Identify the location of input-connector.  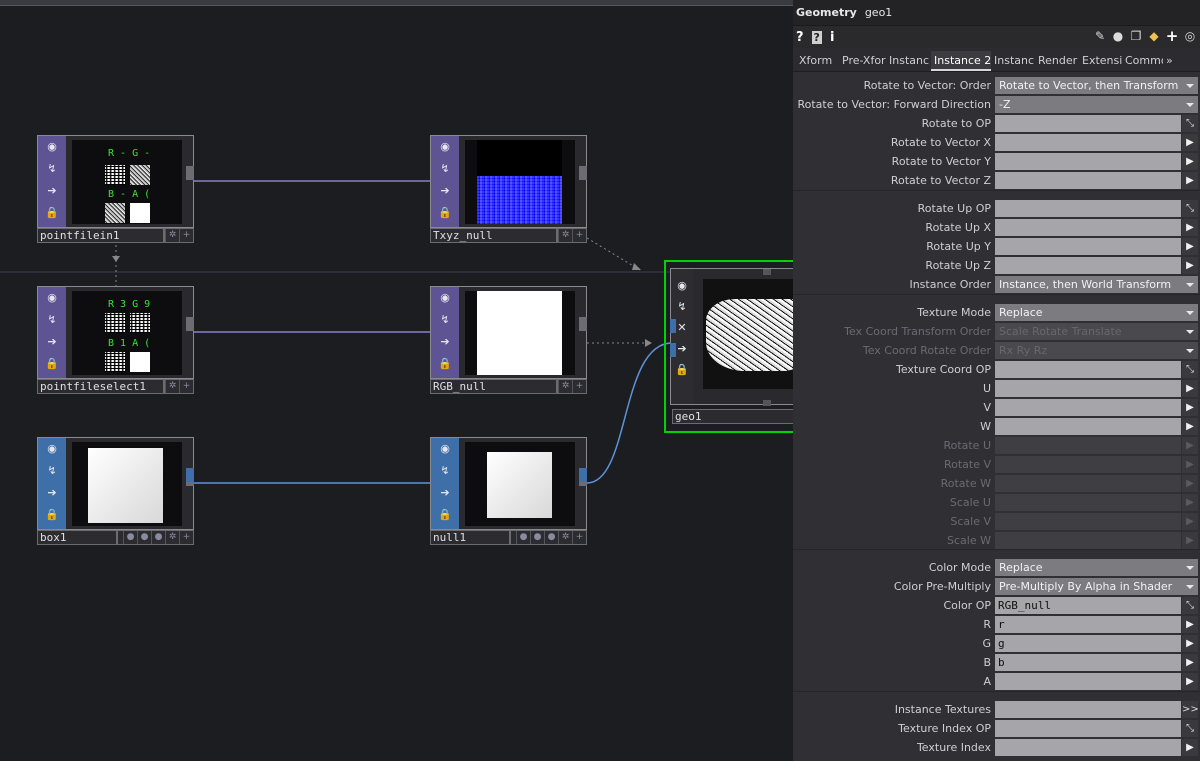
(673, 326).